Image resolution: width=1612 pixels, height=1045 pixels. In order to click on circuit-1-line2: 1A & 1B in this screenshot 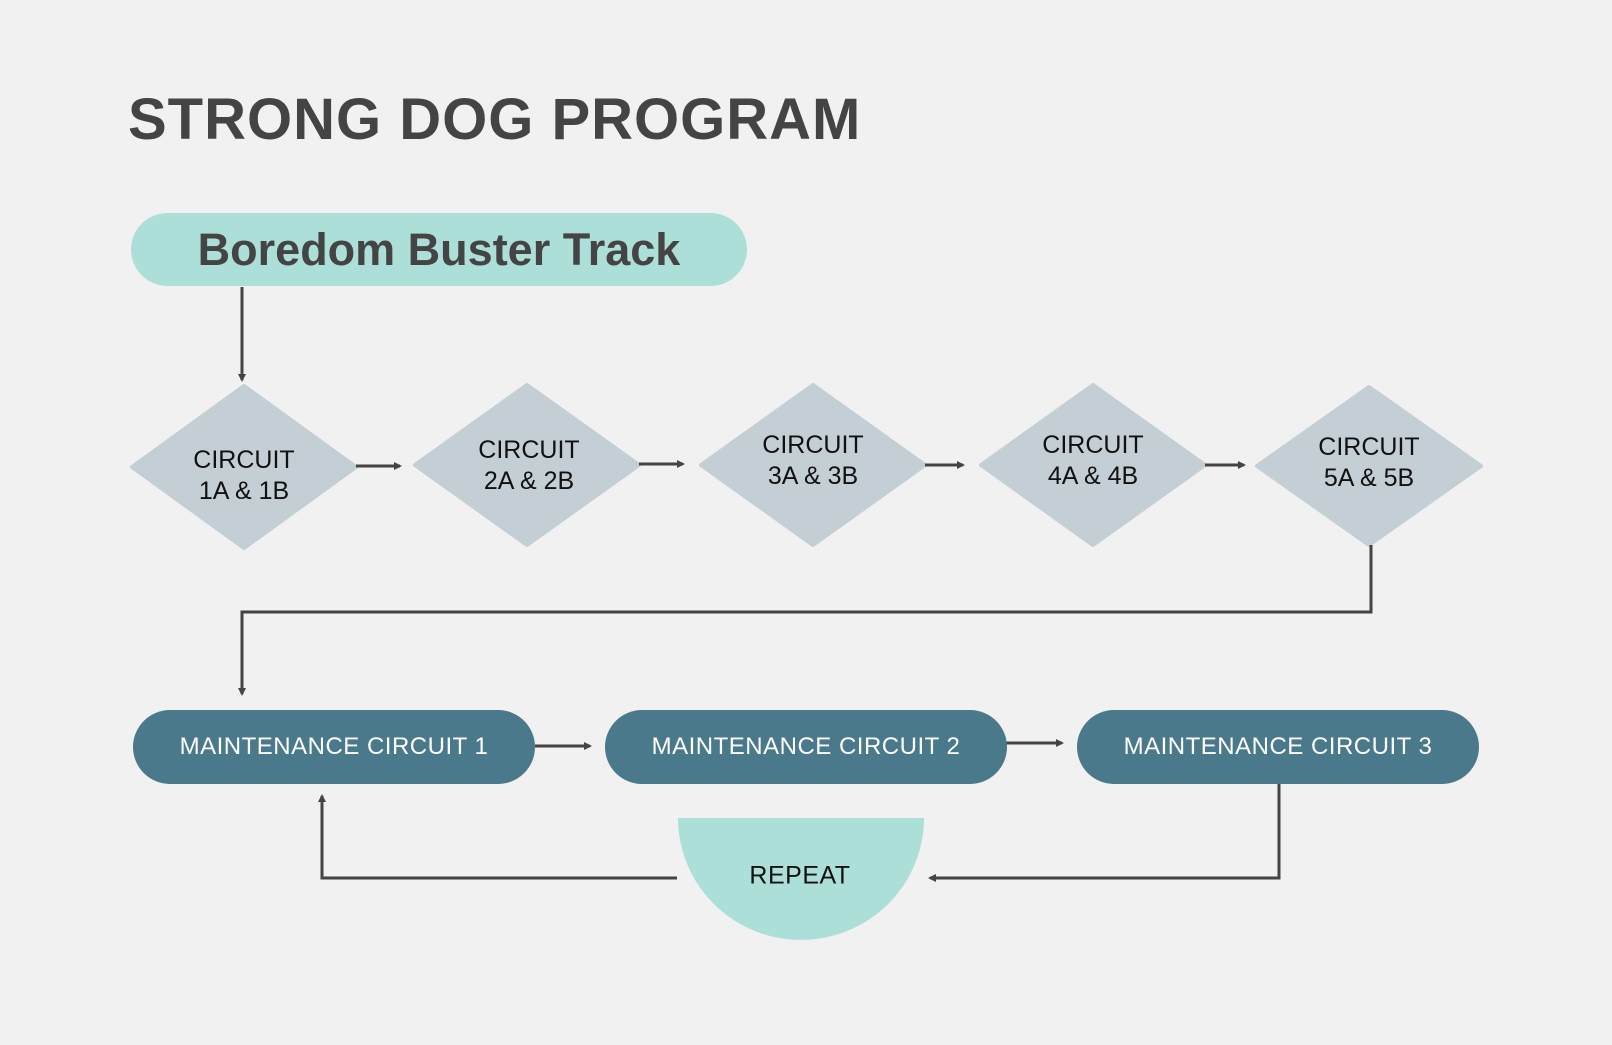, I will do `click(244, 491)`.